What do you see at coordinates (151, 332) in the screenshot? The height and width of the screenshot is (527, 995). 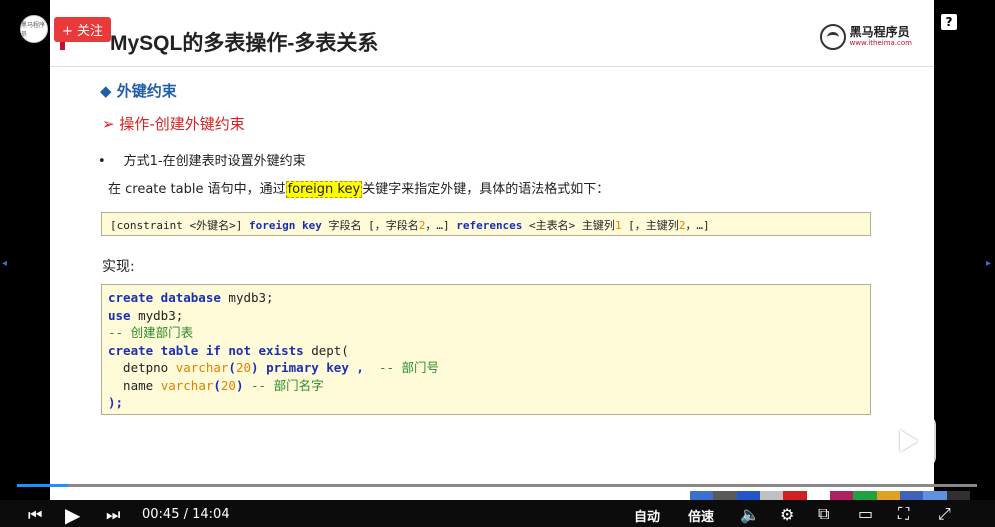 I see `code-line: -- 创建部门表` at bounding box center [151, 332].